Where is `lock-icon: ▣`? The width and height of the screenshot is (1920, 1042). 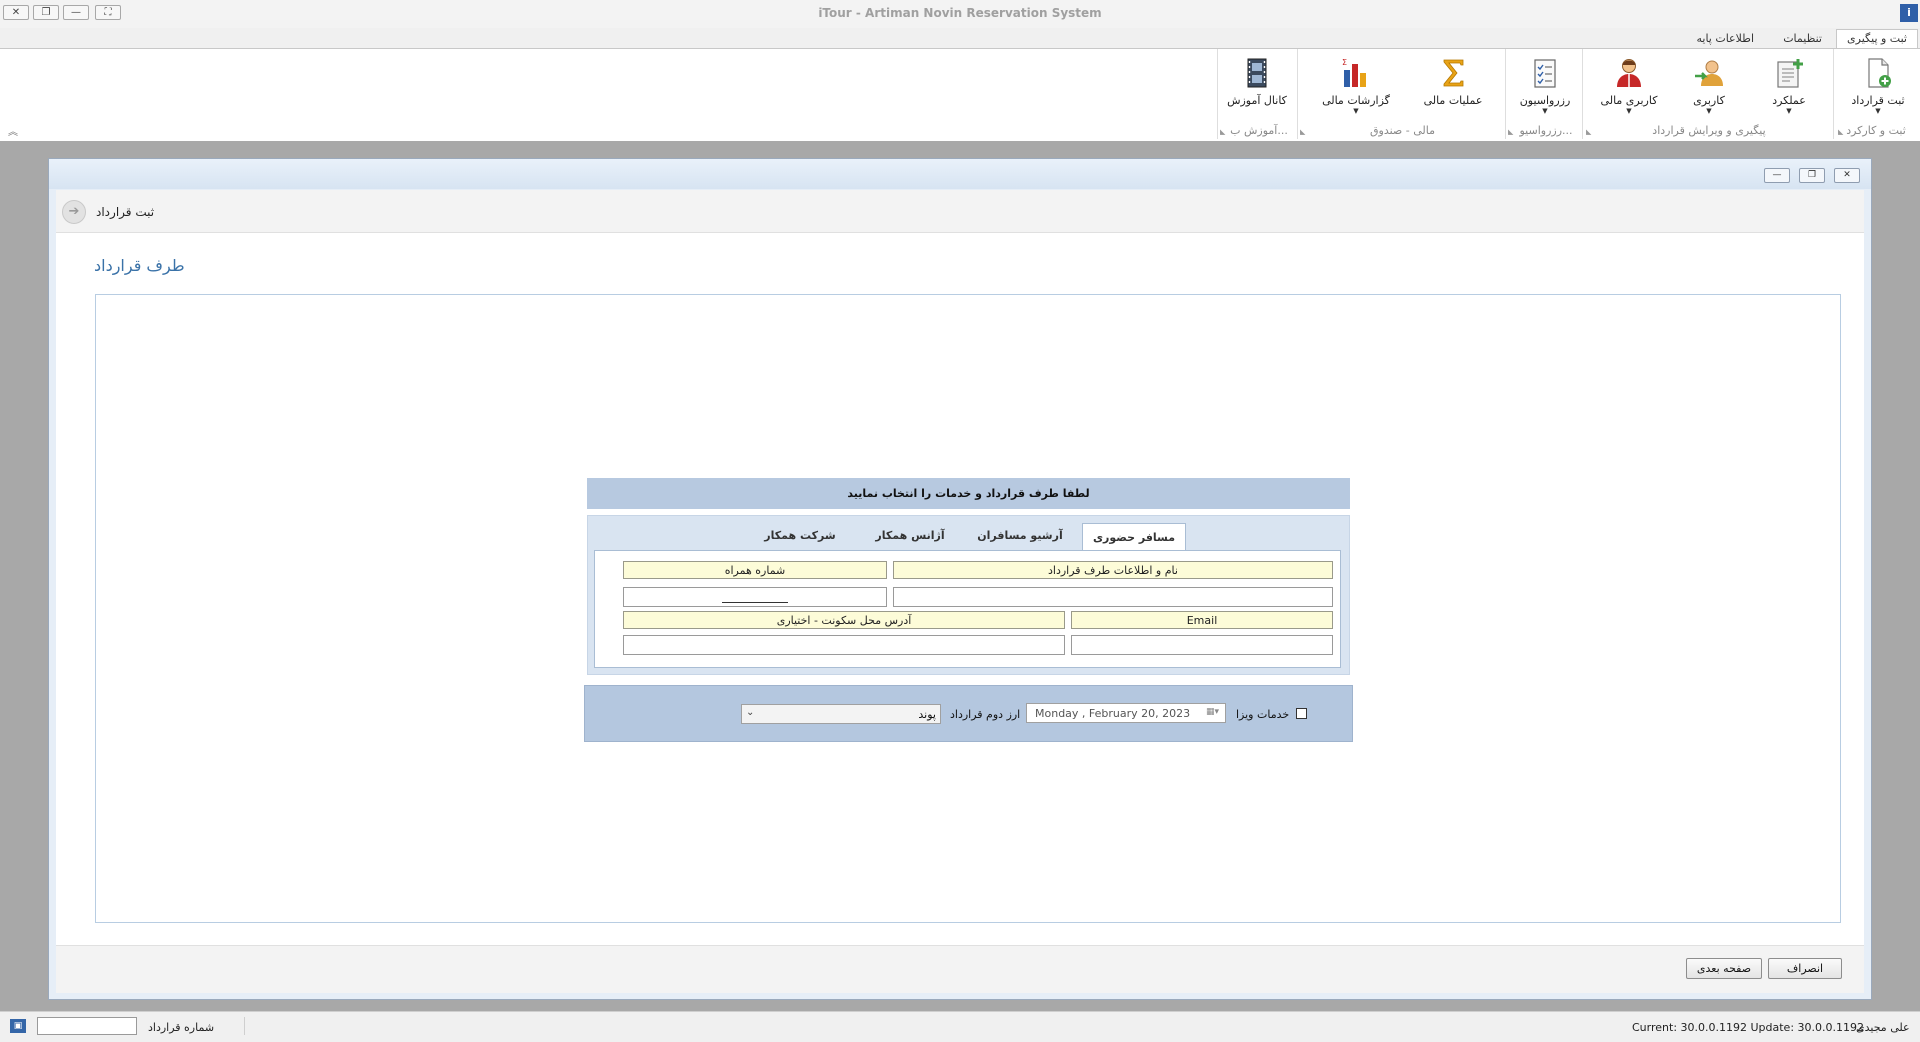
lock-icon: ▣ is located at coordinates (18, 1026).